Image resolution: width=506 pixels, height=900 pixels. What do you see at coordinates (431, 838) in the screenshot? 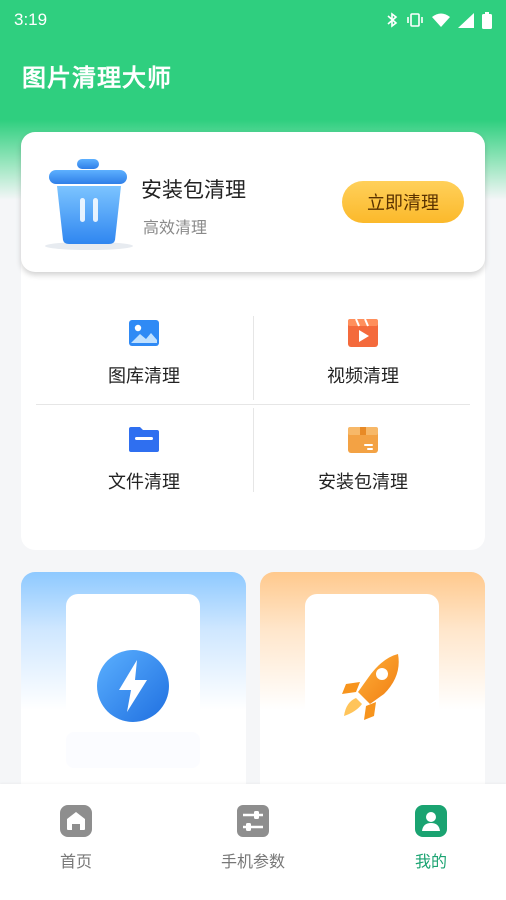
I see `nav-mine: 我的` at bounding box center [431, 838].